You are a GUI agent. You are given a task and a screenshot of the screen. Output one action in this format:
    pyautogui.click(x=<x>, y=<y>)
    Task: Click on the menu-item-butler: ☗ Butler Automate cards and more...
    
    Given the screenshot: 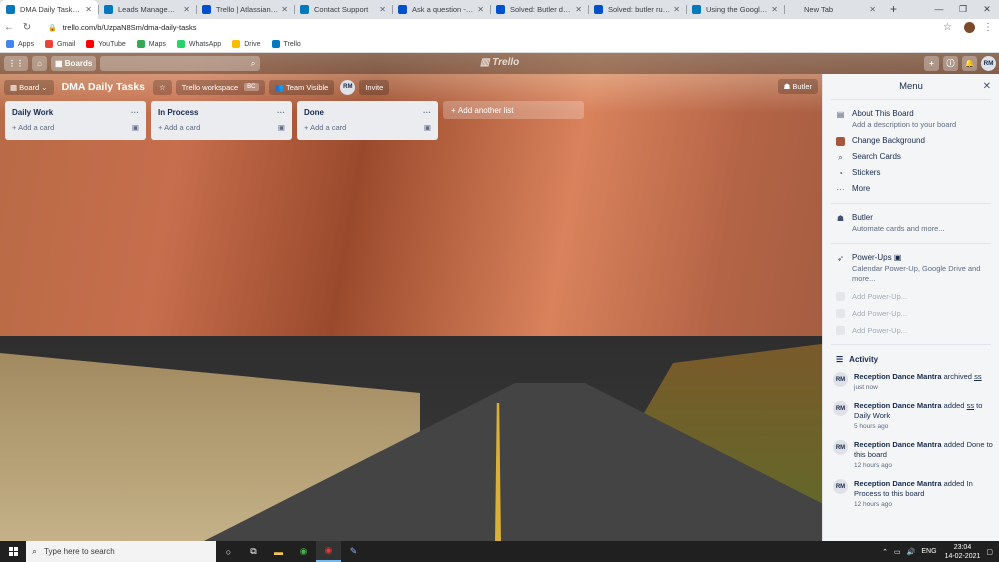 What is the action you would take?
    pyautogui.click(x=911, y=223)
    